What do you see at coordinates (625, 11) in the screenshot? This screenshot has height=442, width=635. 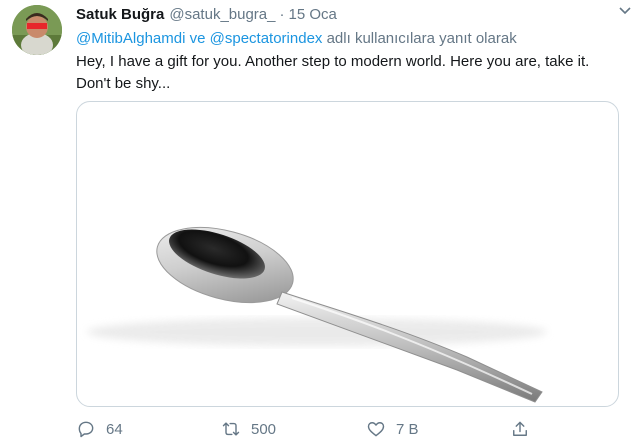 I see `chevron-down-icon` at bounding box center [625, 11].